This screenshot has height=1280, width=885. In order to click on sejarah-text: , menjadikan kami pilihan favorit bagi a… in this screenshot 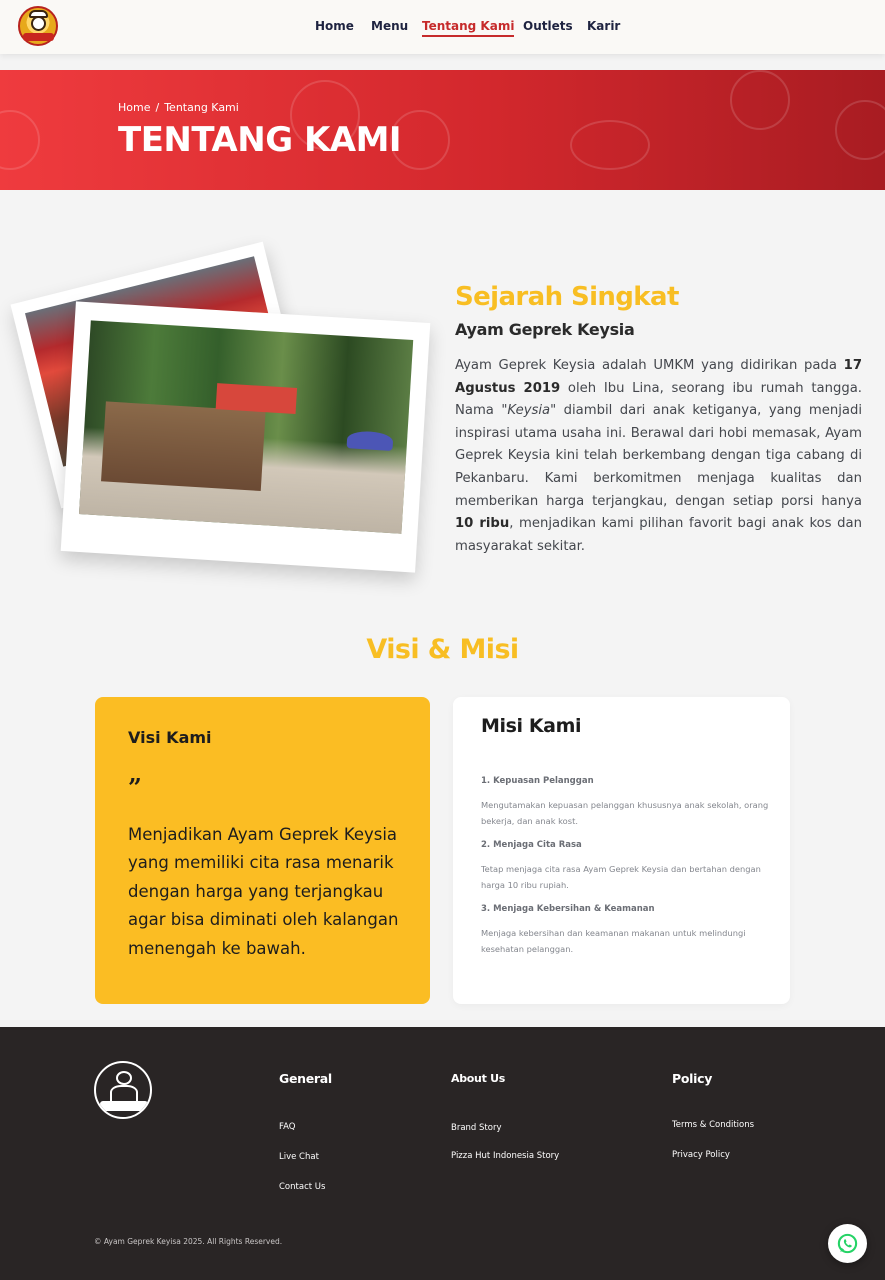, I will do `click(658, 535)`.